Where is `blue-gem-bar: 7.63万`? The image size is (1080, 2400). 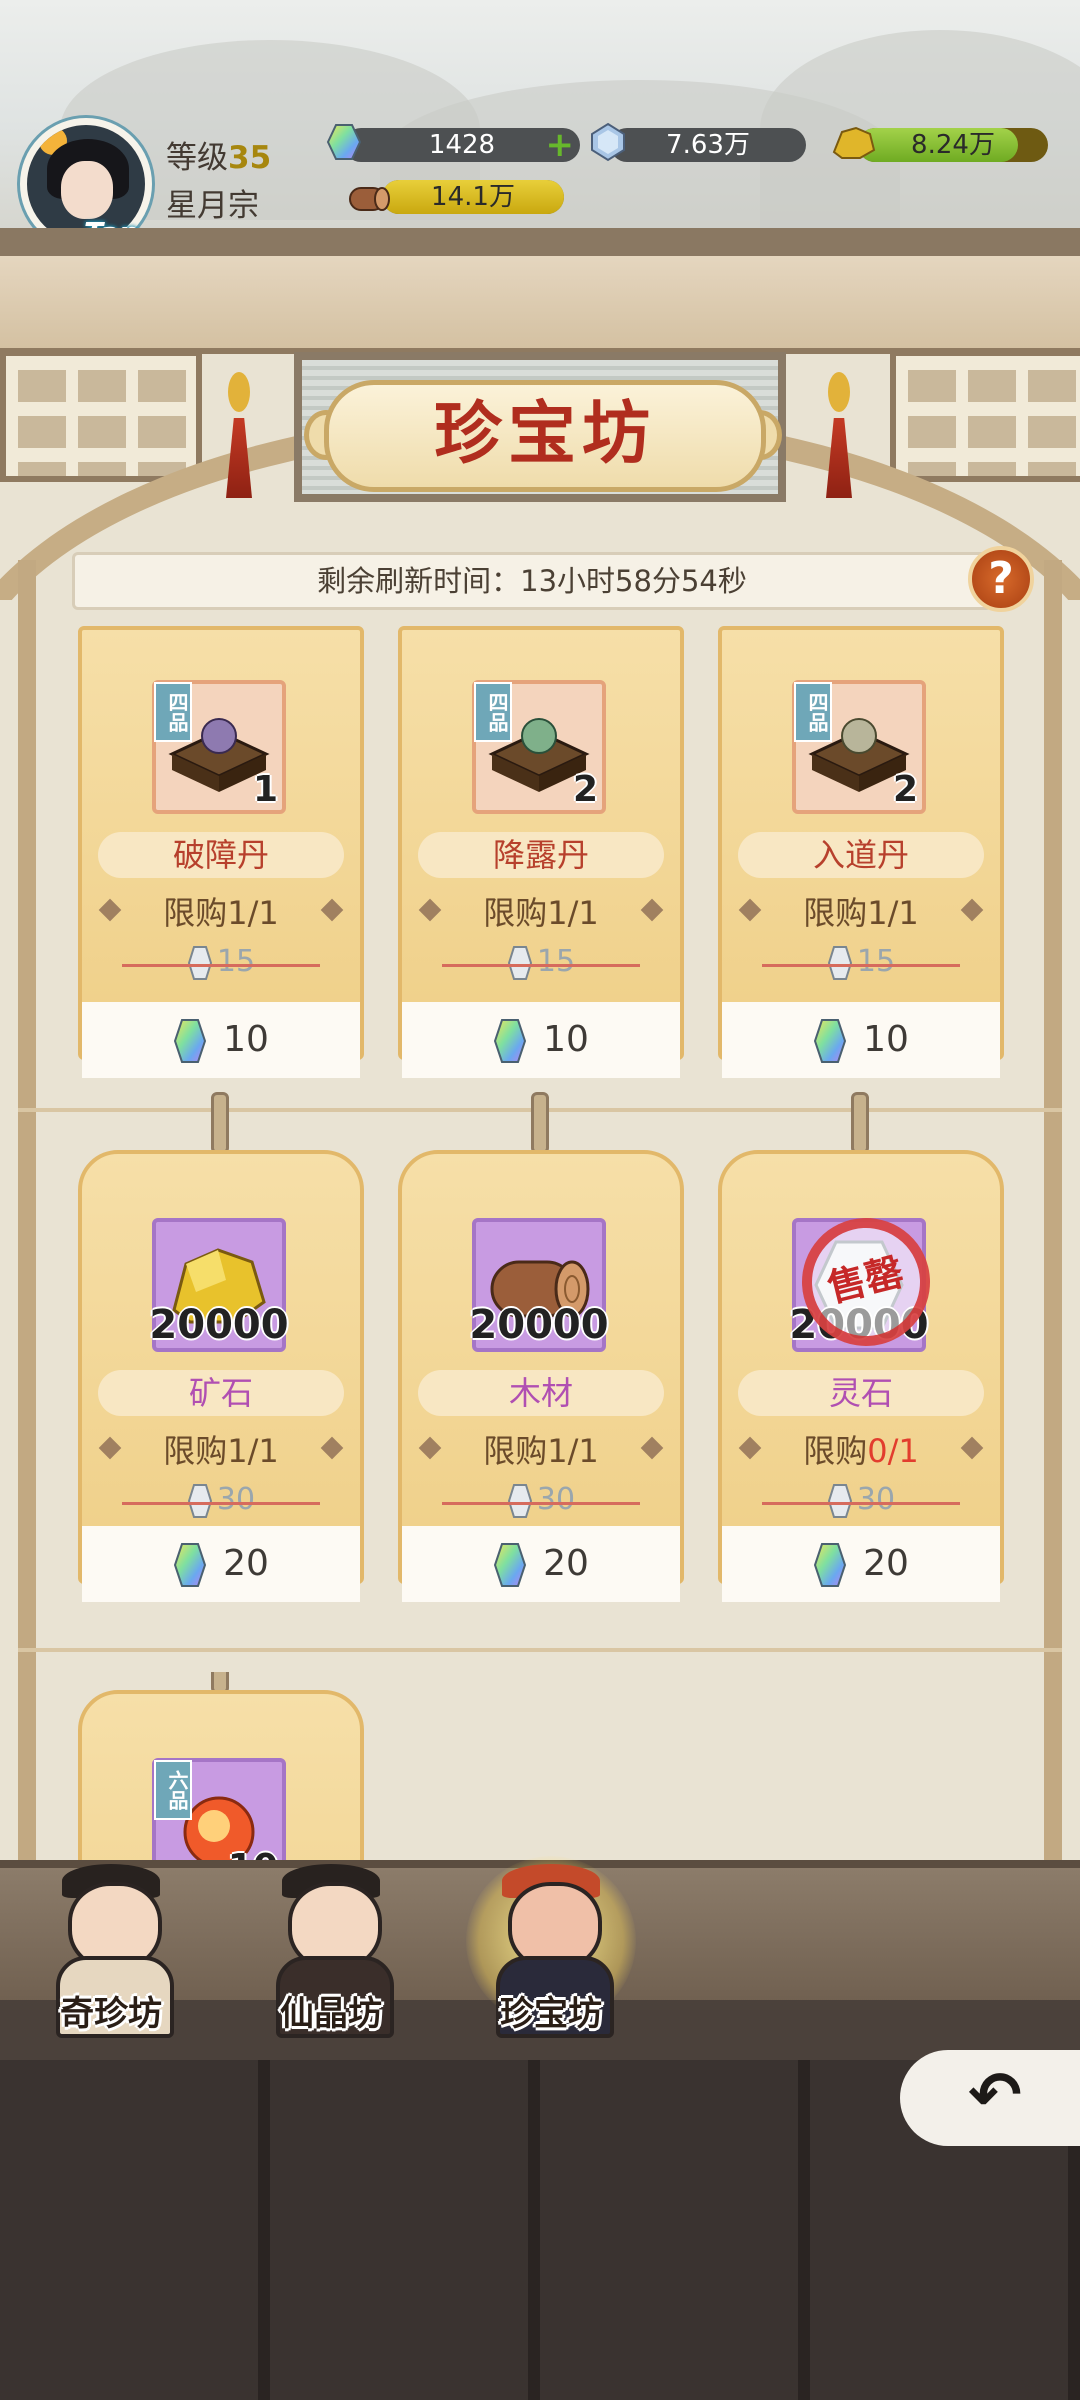
blue-gem-bar: 7.63万 is located at coordinates (708, 145).